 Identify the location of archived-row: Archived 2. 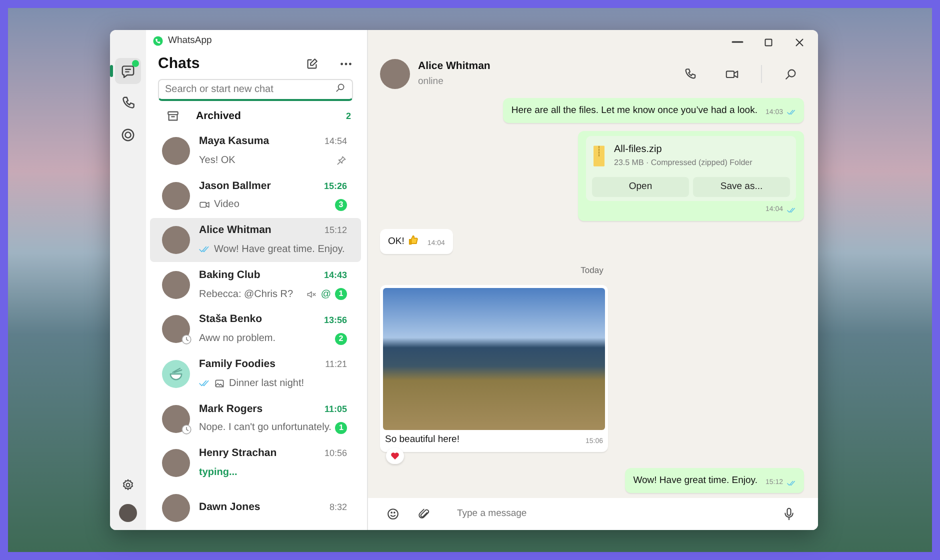
(256, 116).